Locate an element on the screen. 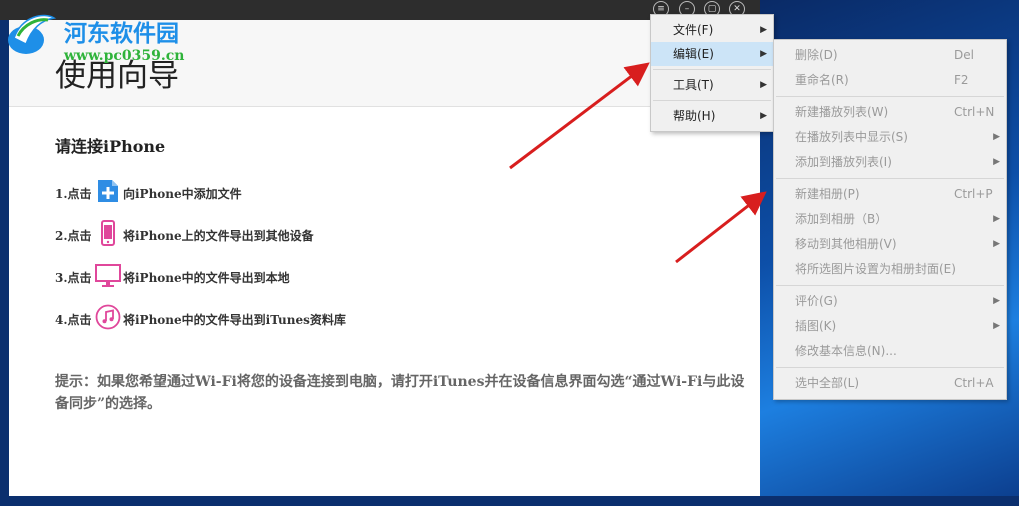  step-description: 向iPhone中添加文件 is located at coordinates (182, 194).